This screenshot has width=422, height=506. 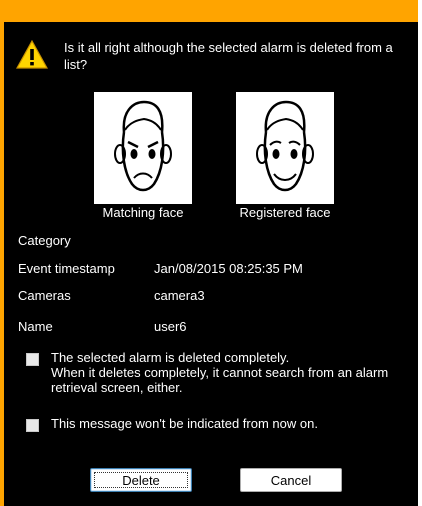 I want to click on cameras-value: camera3, so click(x=179, y=295).